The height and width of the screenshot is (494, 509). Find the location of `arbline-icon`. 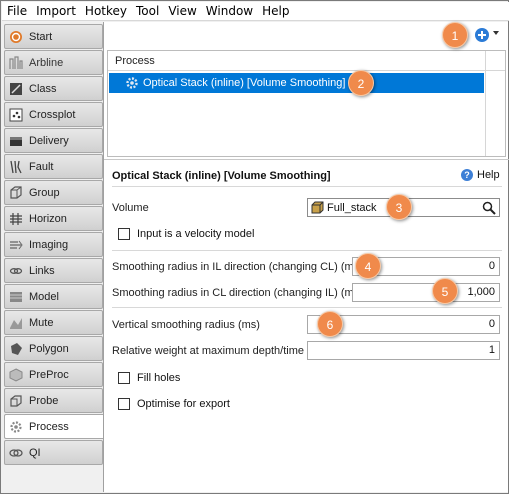

arbline-icon is located at coordinates (16, 63).